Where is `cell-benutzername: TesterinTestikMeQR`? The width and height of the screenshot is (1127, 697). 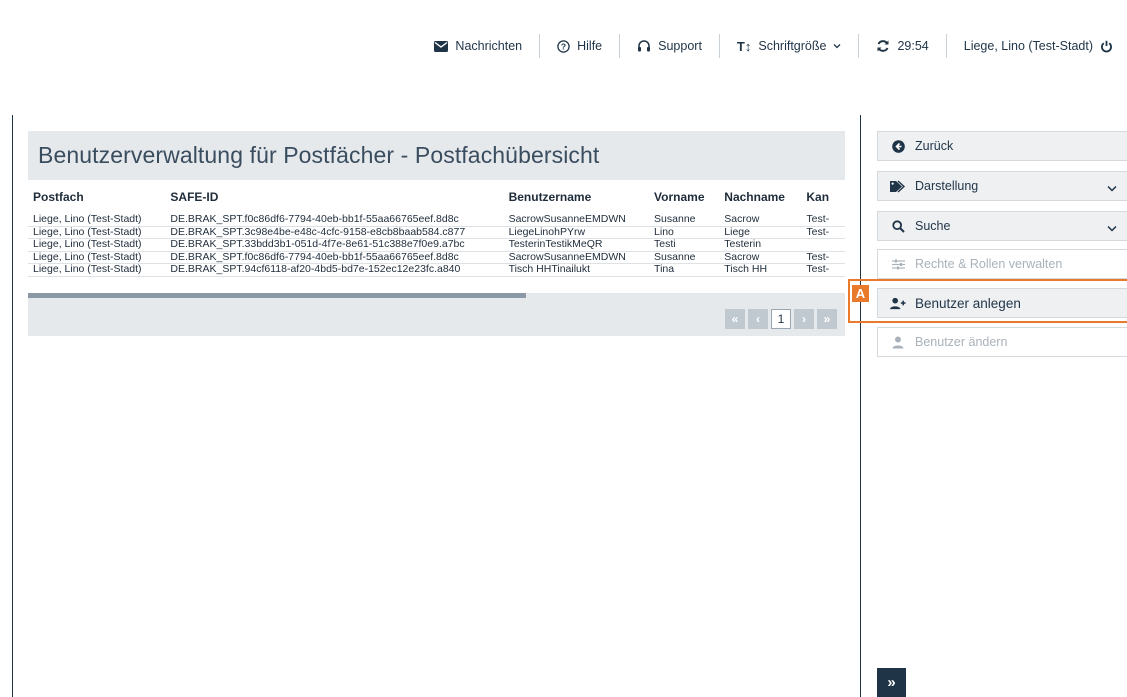 cell-benutzername: TesterinTestikMeQR is located at coordinates (555, 244).